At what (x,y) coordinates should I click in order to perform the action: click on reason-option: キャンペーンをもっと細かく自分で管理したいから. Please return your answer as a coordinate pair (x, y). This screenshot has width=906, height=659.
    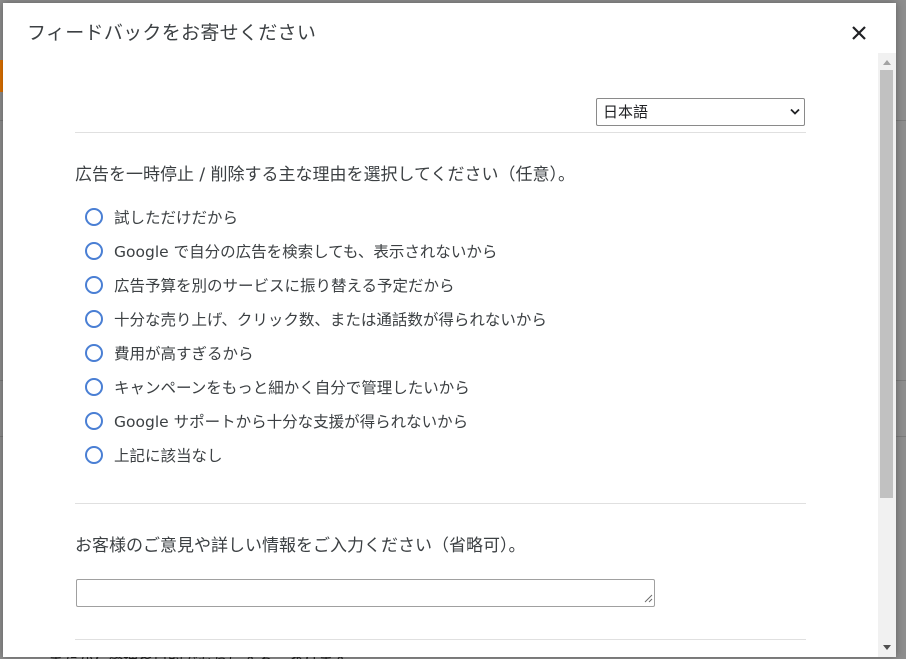
    Looking at the image, I should click on (277, 387).